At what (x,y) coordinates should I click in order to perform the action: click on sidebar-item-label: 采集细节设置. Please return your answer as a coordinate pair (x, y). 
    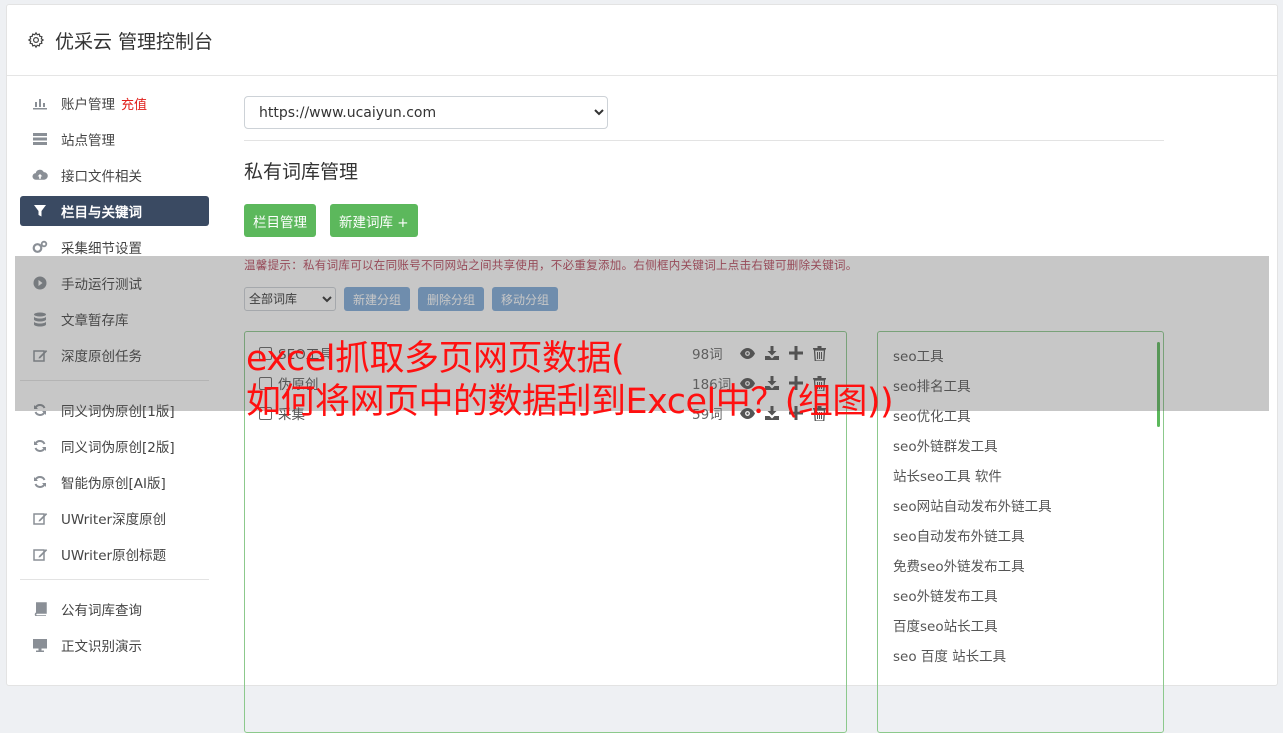
    Looking at the image, I should click on (101, 249).